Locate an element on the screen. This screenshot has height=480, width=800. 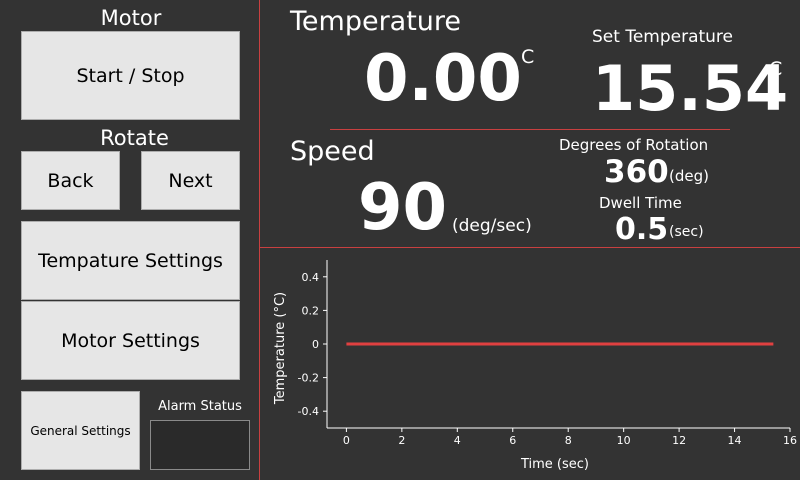
start-stop-button: Start / Stop is located at coordinates (130, 75).